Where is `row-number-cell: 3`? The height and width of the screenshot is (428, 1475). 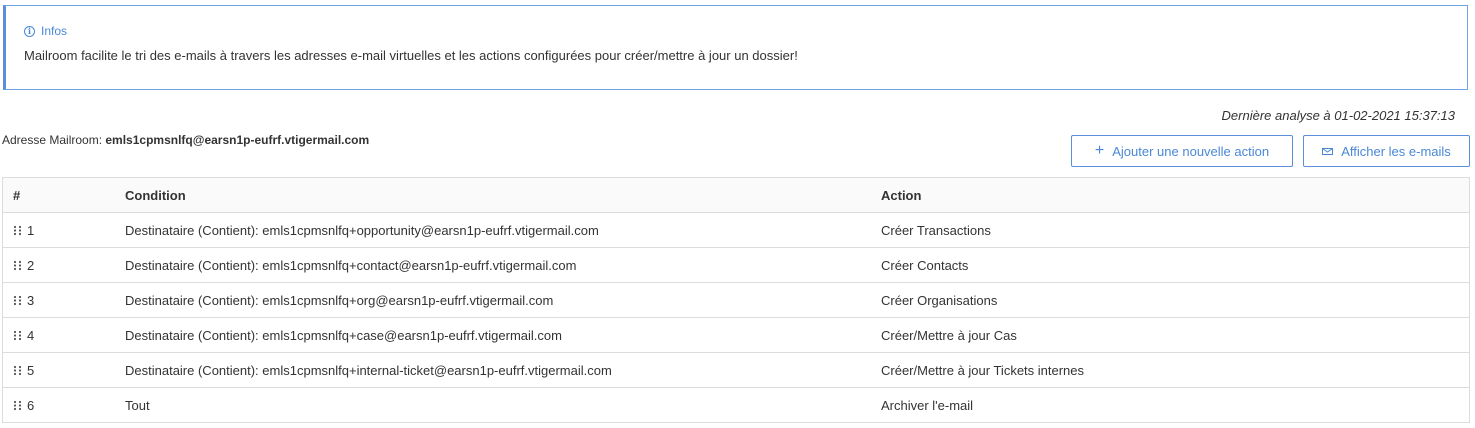 row-number-cell: 3 is located at coordinates (57, 300).